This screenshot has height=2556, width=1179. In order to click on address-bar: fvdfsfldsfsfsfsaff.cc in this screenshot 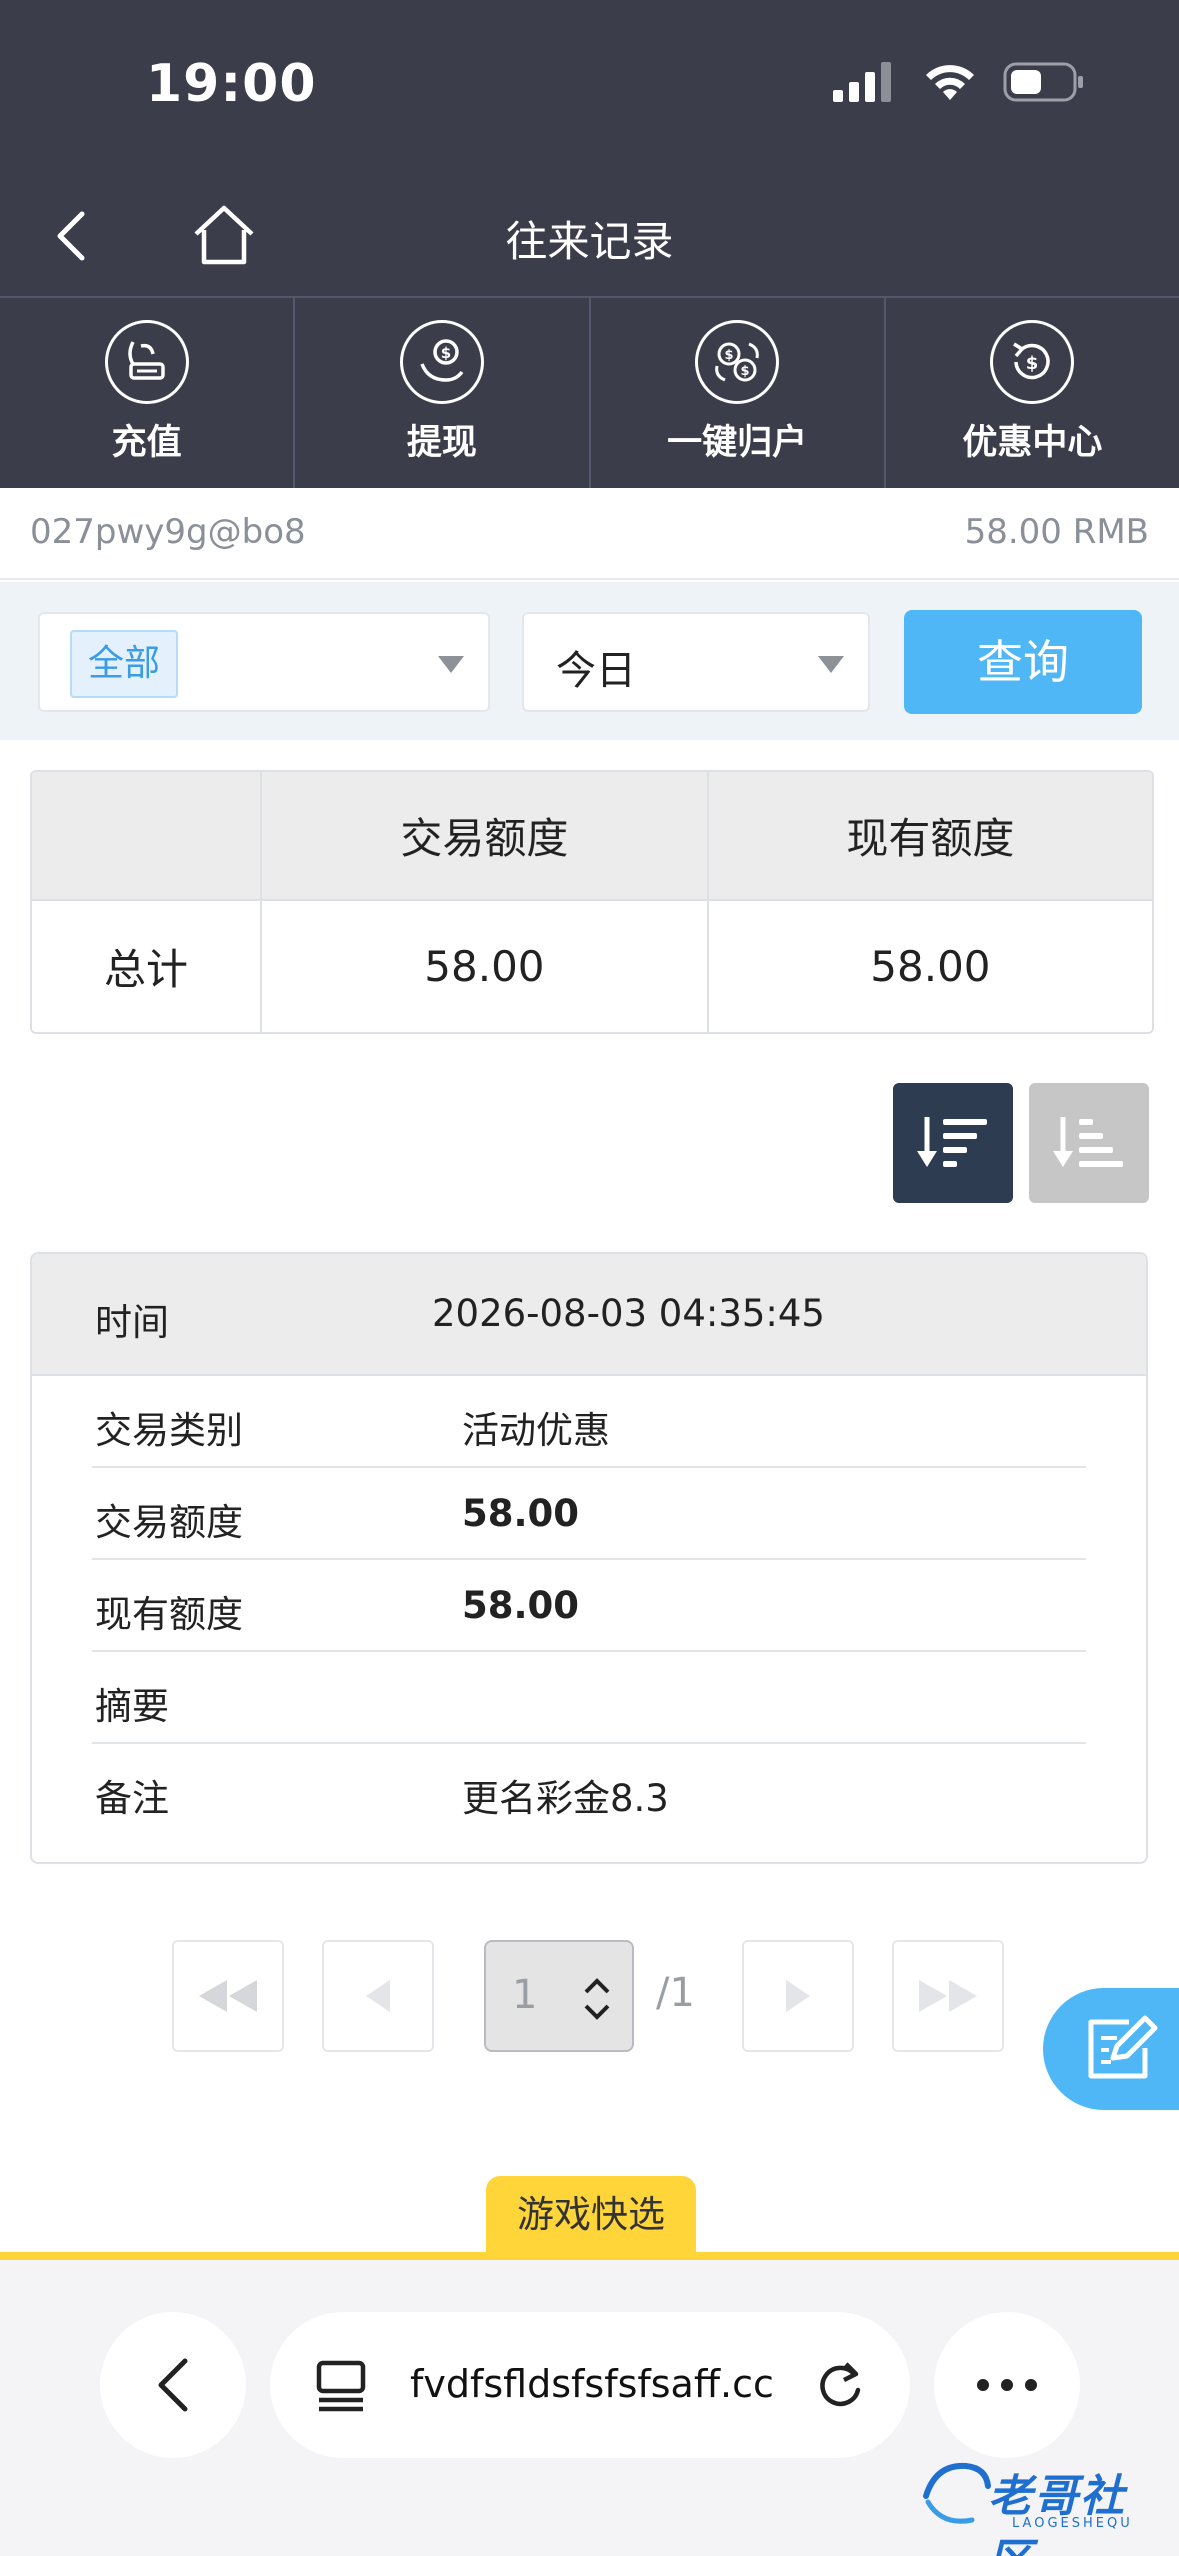, I will do `click(590, 2385)`.